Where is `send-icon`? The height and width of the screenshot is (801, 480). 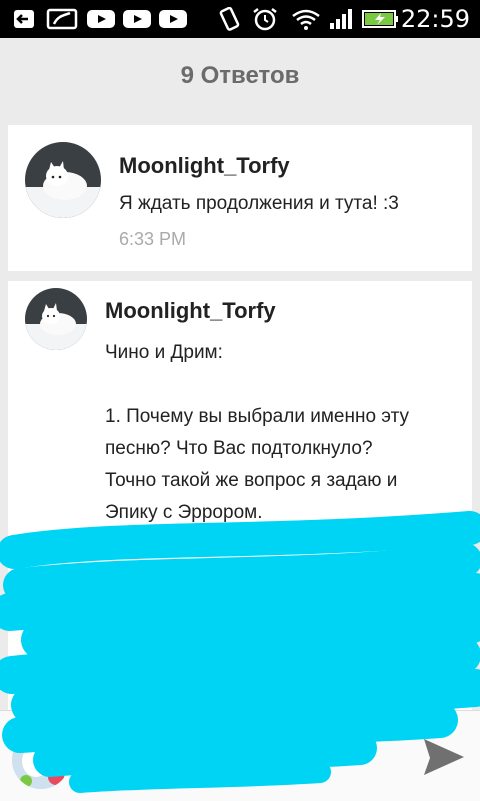
send-icon is located at coordinates (444, 757).